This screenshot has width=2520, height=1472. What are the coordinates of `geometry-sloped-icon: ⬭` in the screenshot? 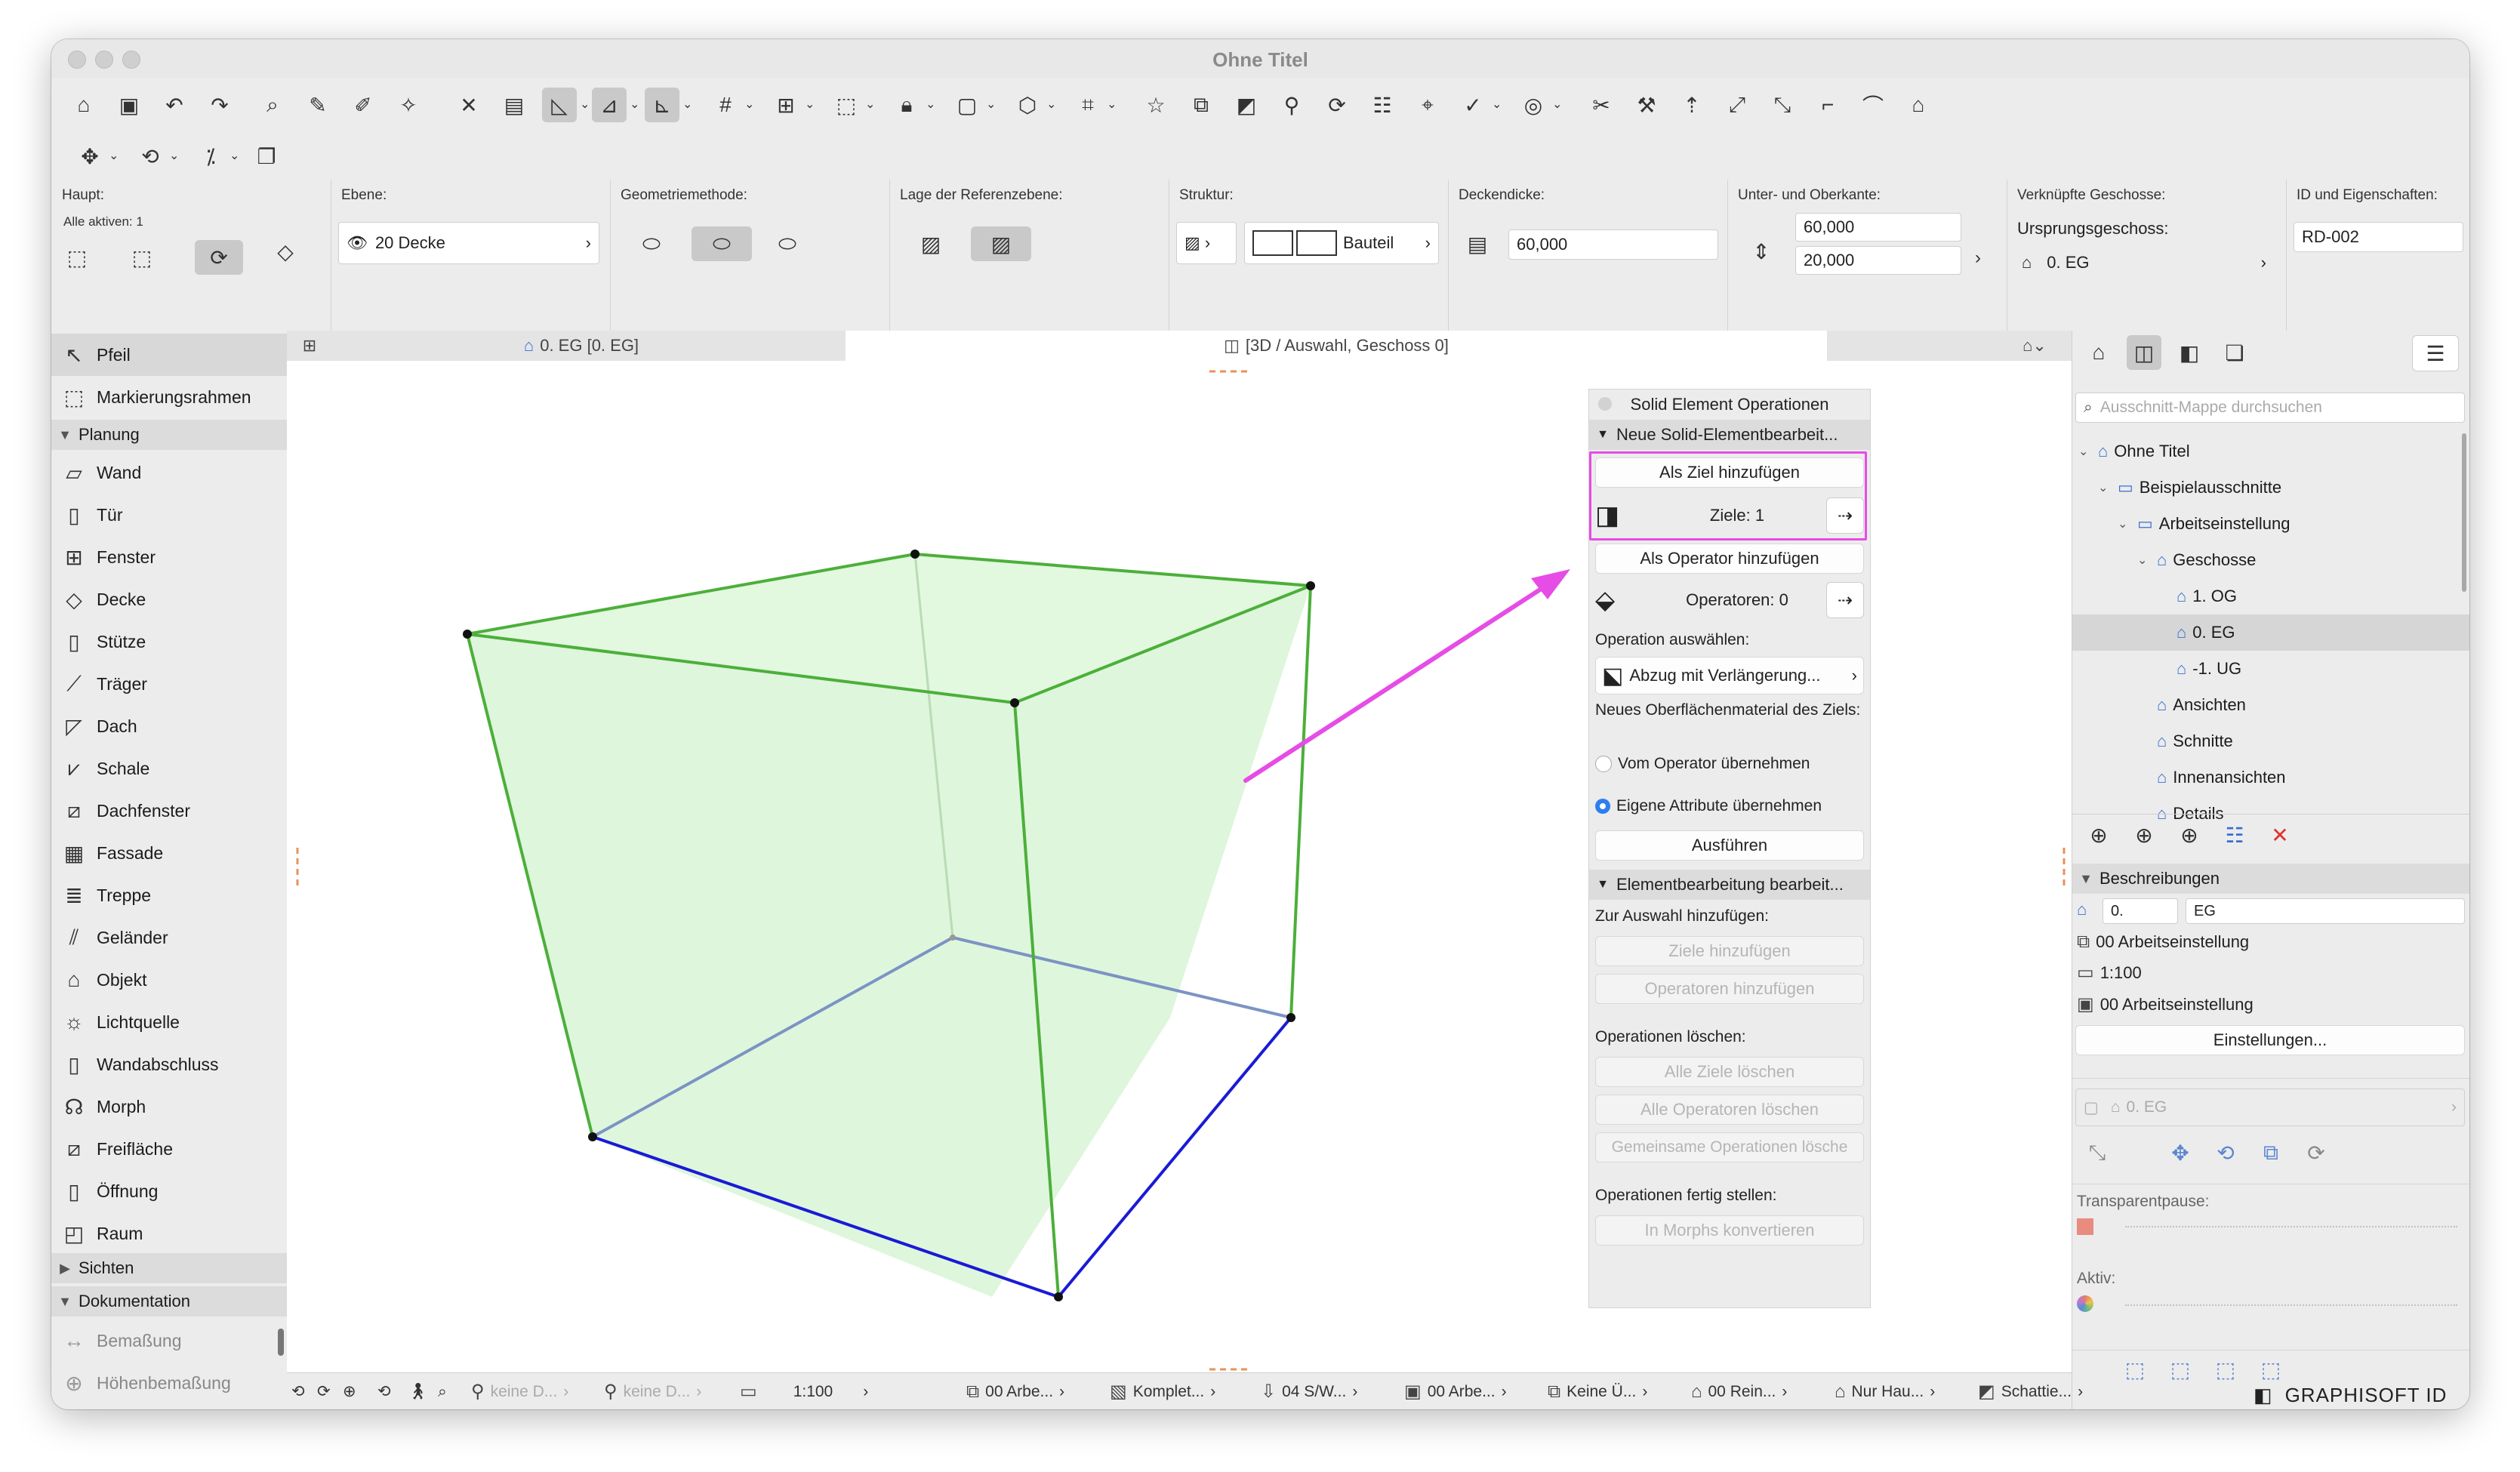 It's located at (722, 243).